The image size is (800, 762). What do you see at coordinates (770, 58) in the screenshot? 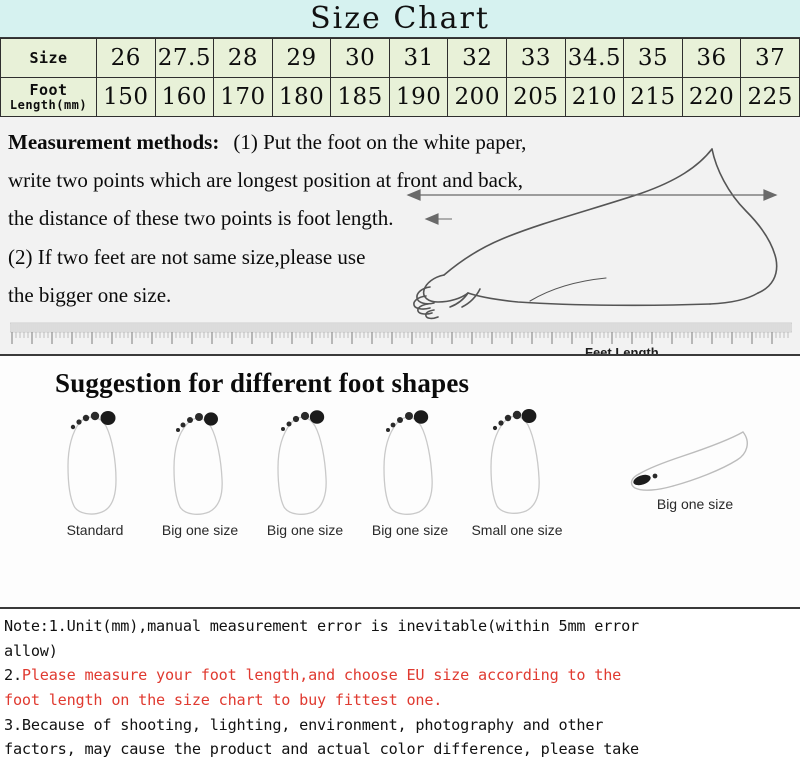
I see `size-cell: 37` at bounding box center [770, 58].